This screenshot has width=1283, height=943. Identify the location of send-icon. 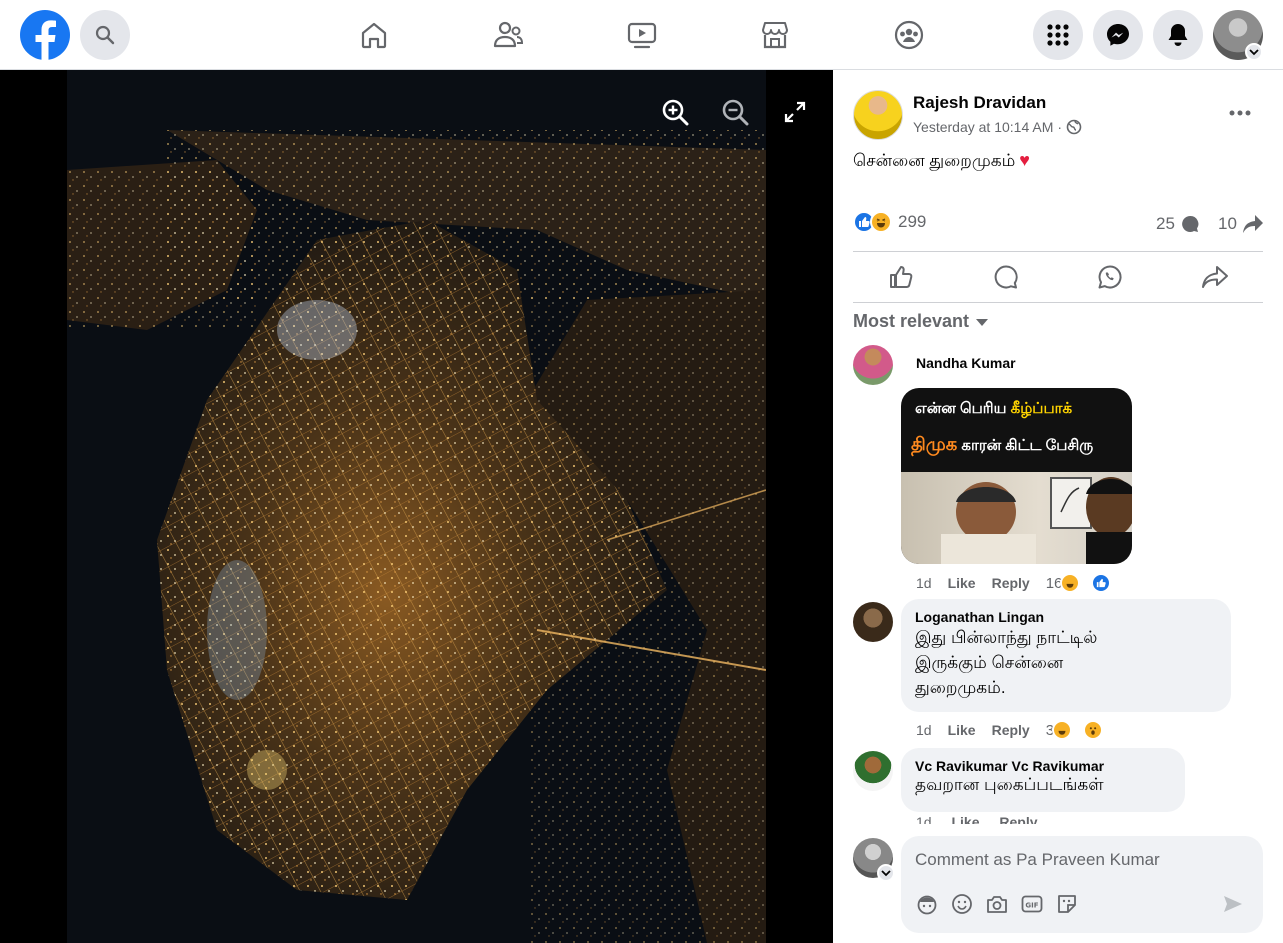
(1233, 904).